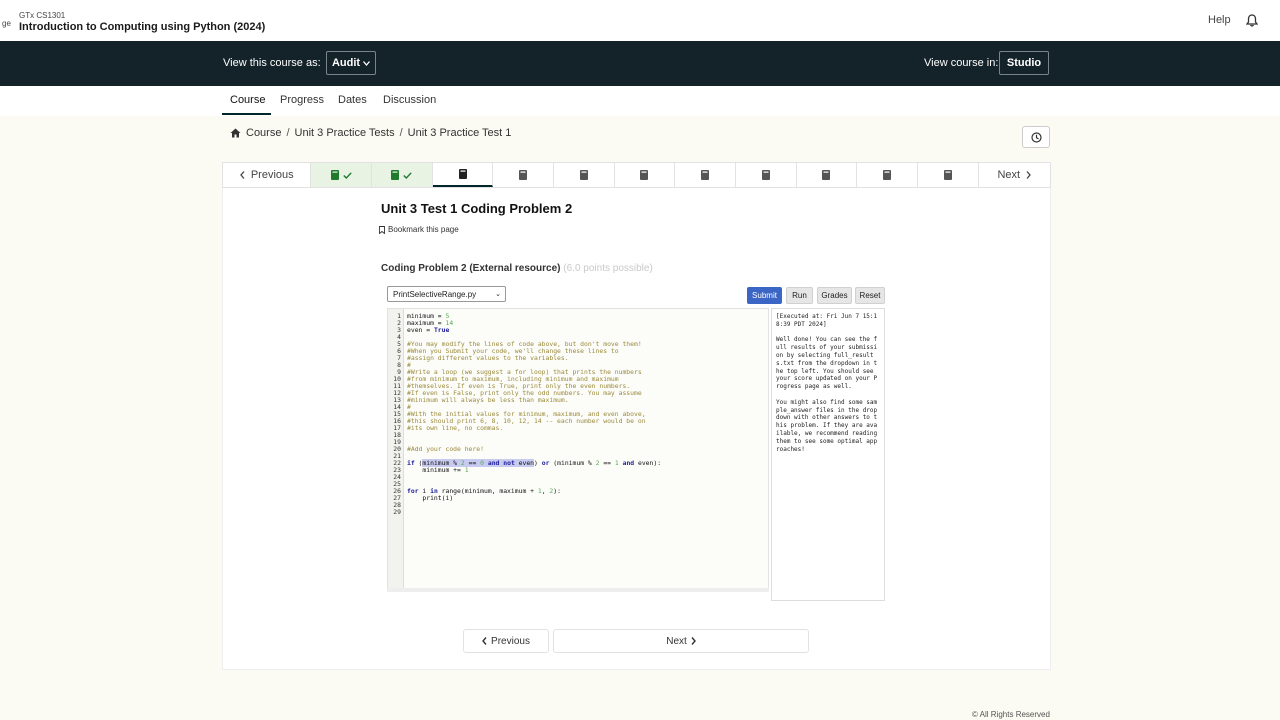 The image size is (1280, 720). Describe the element at coordinates (640, 101) in the screenshot. I see `course-tabs: Course Progress Dates Discussion` at that location.